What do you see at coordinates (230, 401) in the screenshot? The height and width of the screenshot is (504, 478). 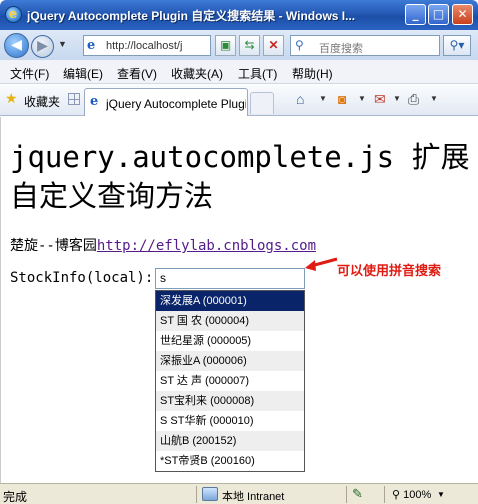 I see `autocomplete-item: ST宝利来 (000008)` at bounding box center [230, 401].